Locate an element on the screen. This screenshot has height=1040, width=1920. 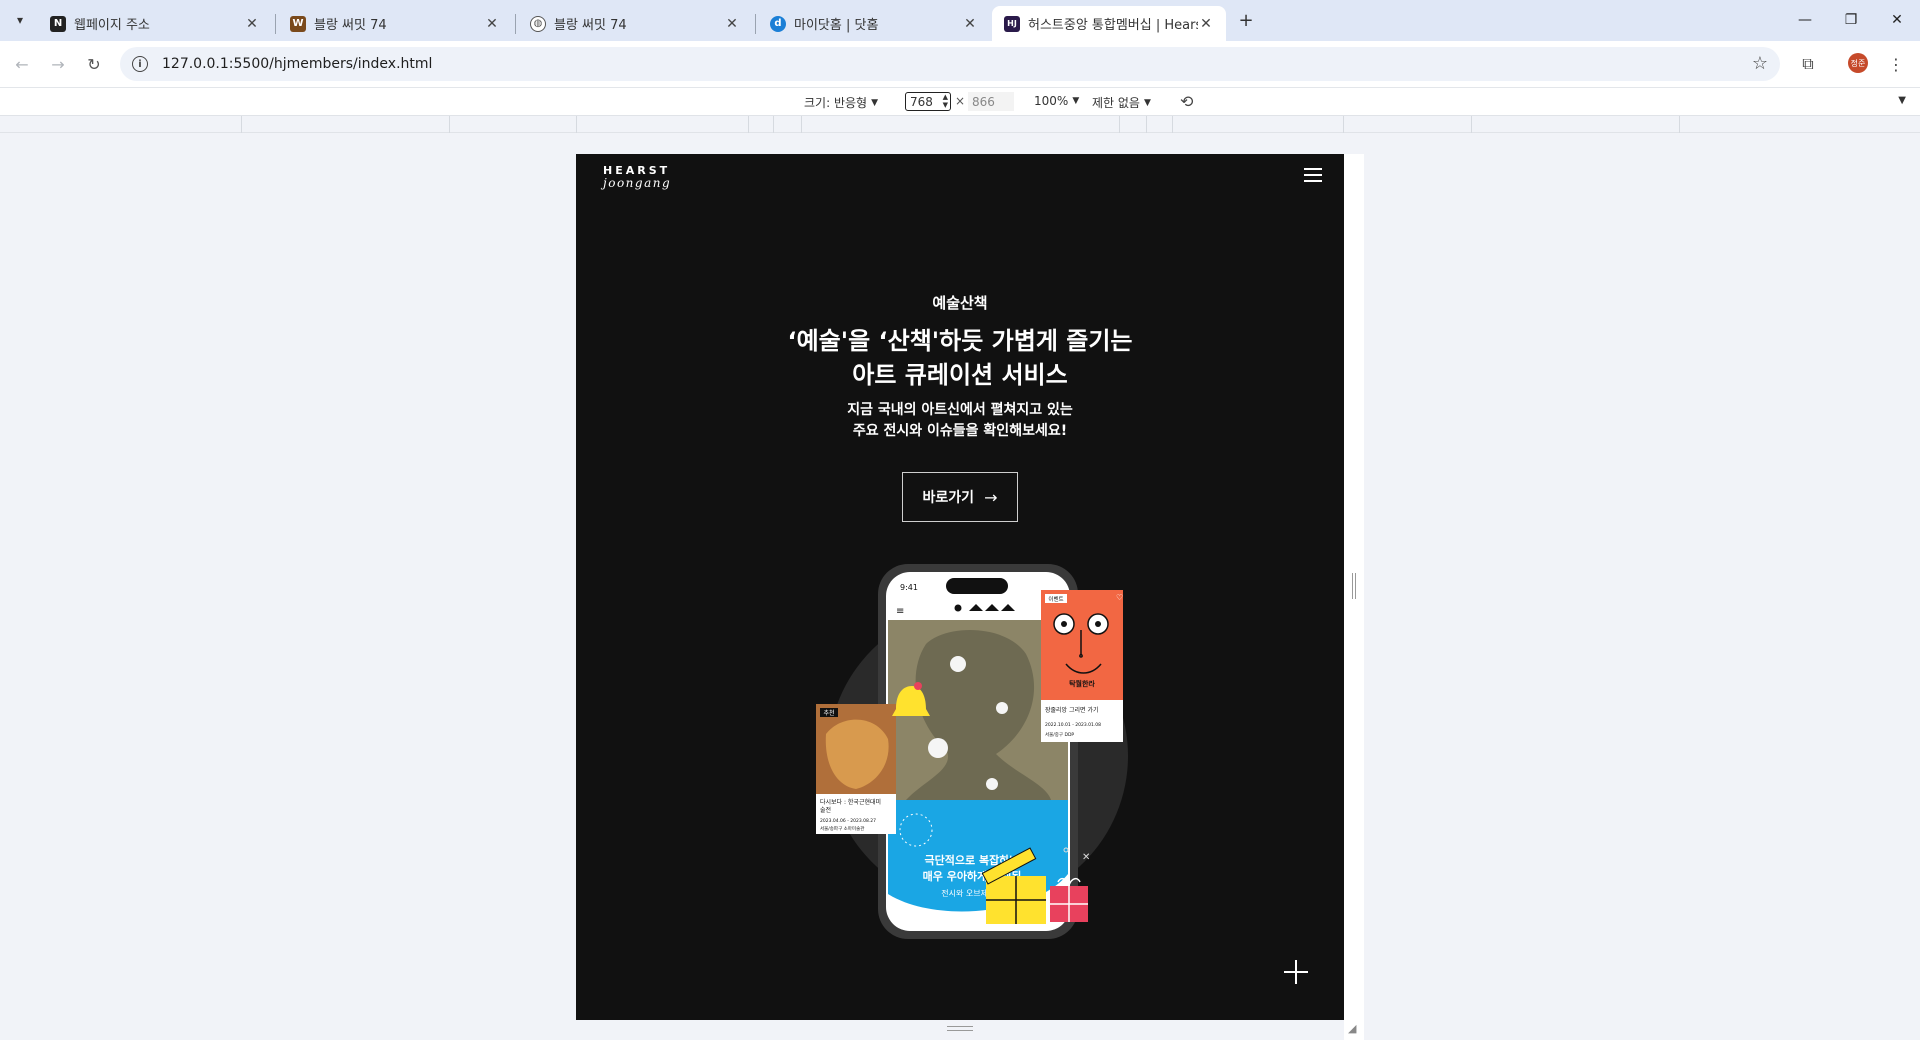
zoom-select: 100% ▼ is located at coordinates (1056, 101).